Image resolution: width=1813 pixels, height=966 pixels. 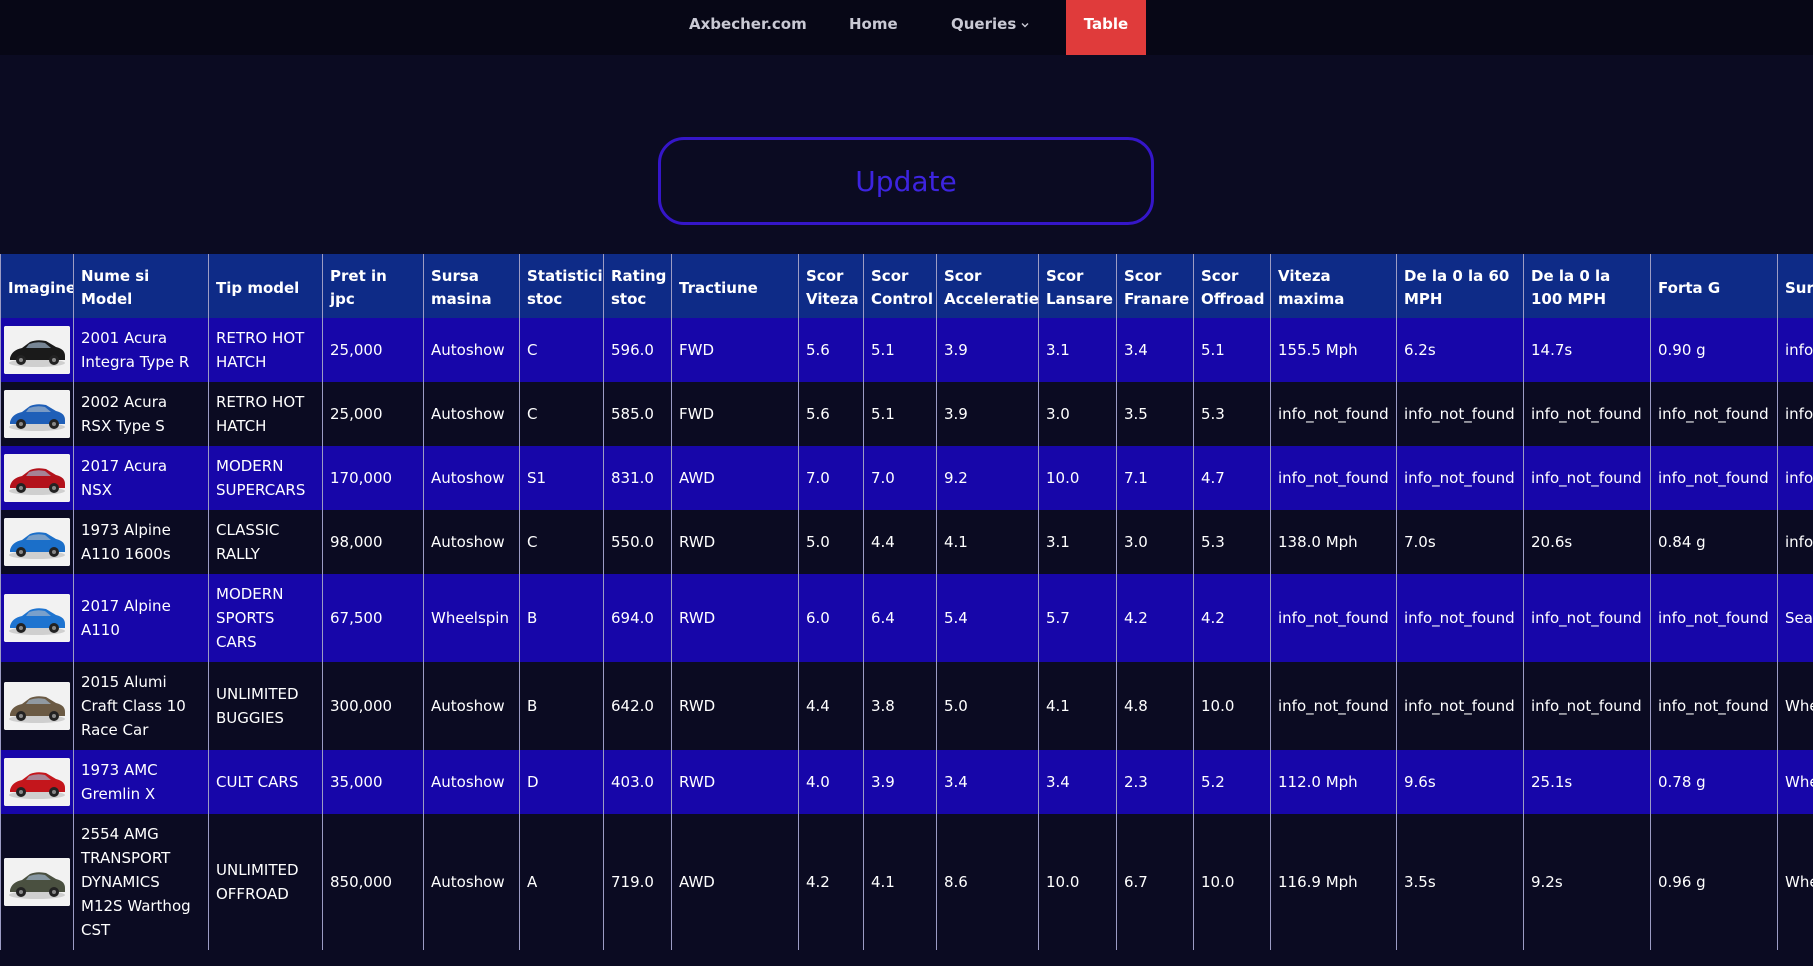 I want to click on cell-brake: 4.8, so click(x=1155, y=706).